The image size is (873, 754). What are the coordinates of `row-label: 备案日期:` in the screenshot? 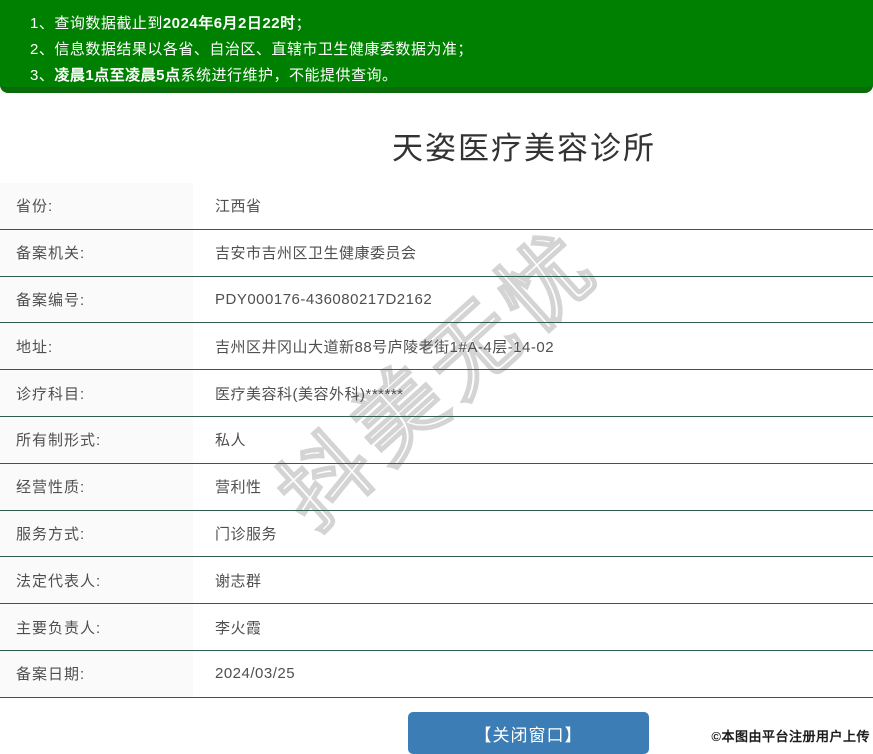 It's located at (96, 673).